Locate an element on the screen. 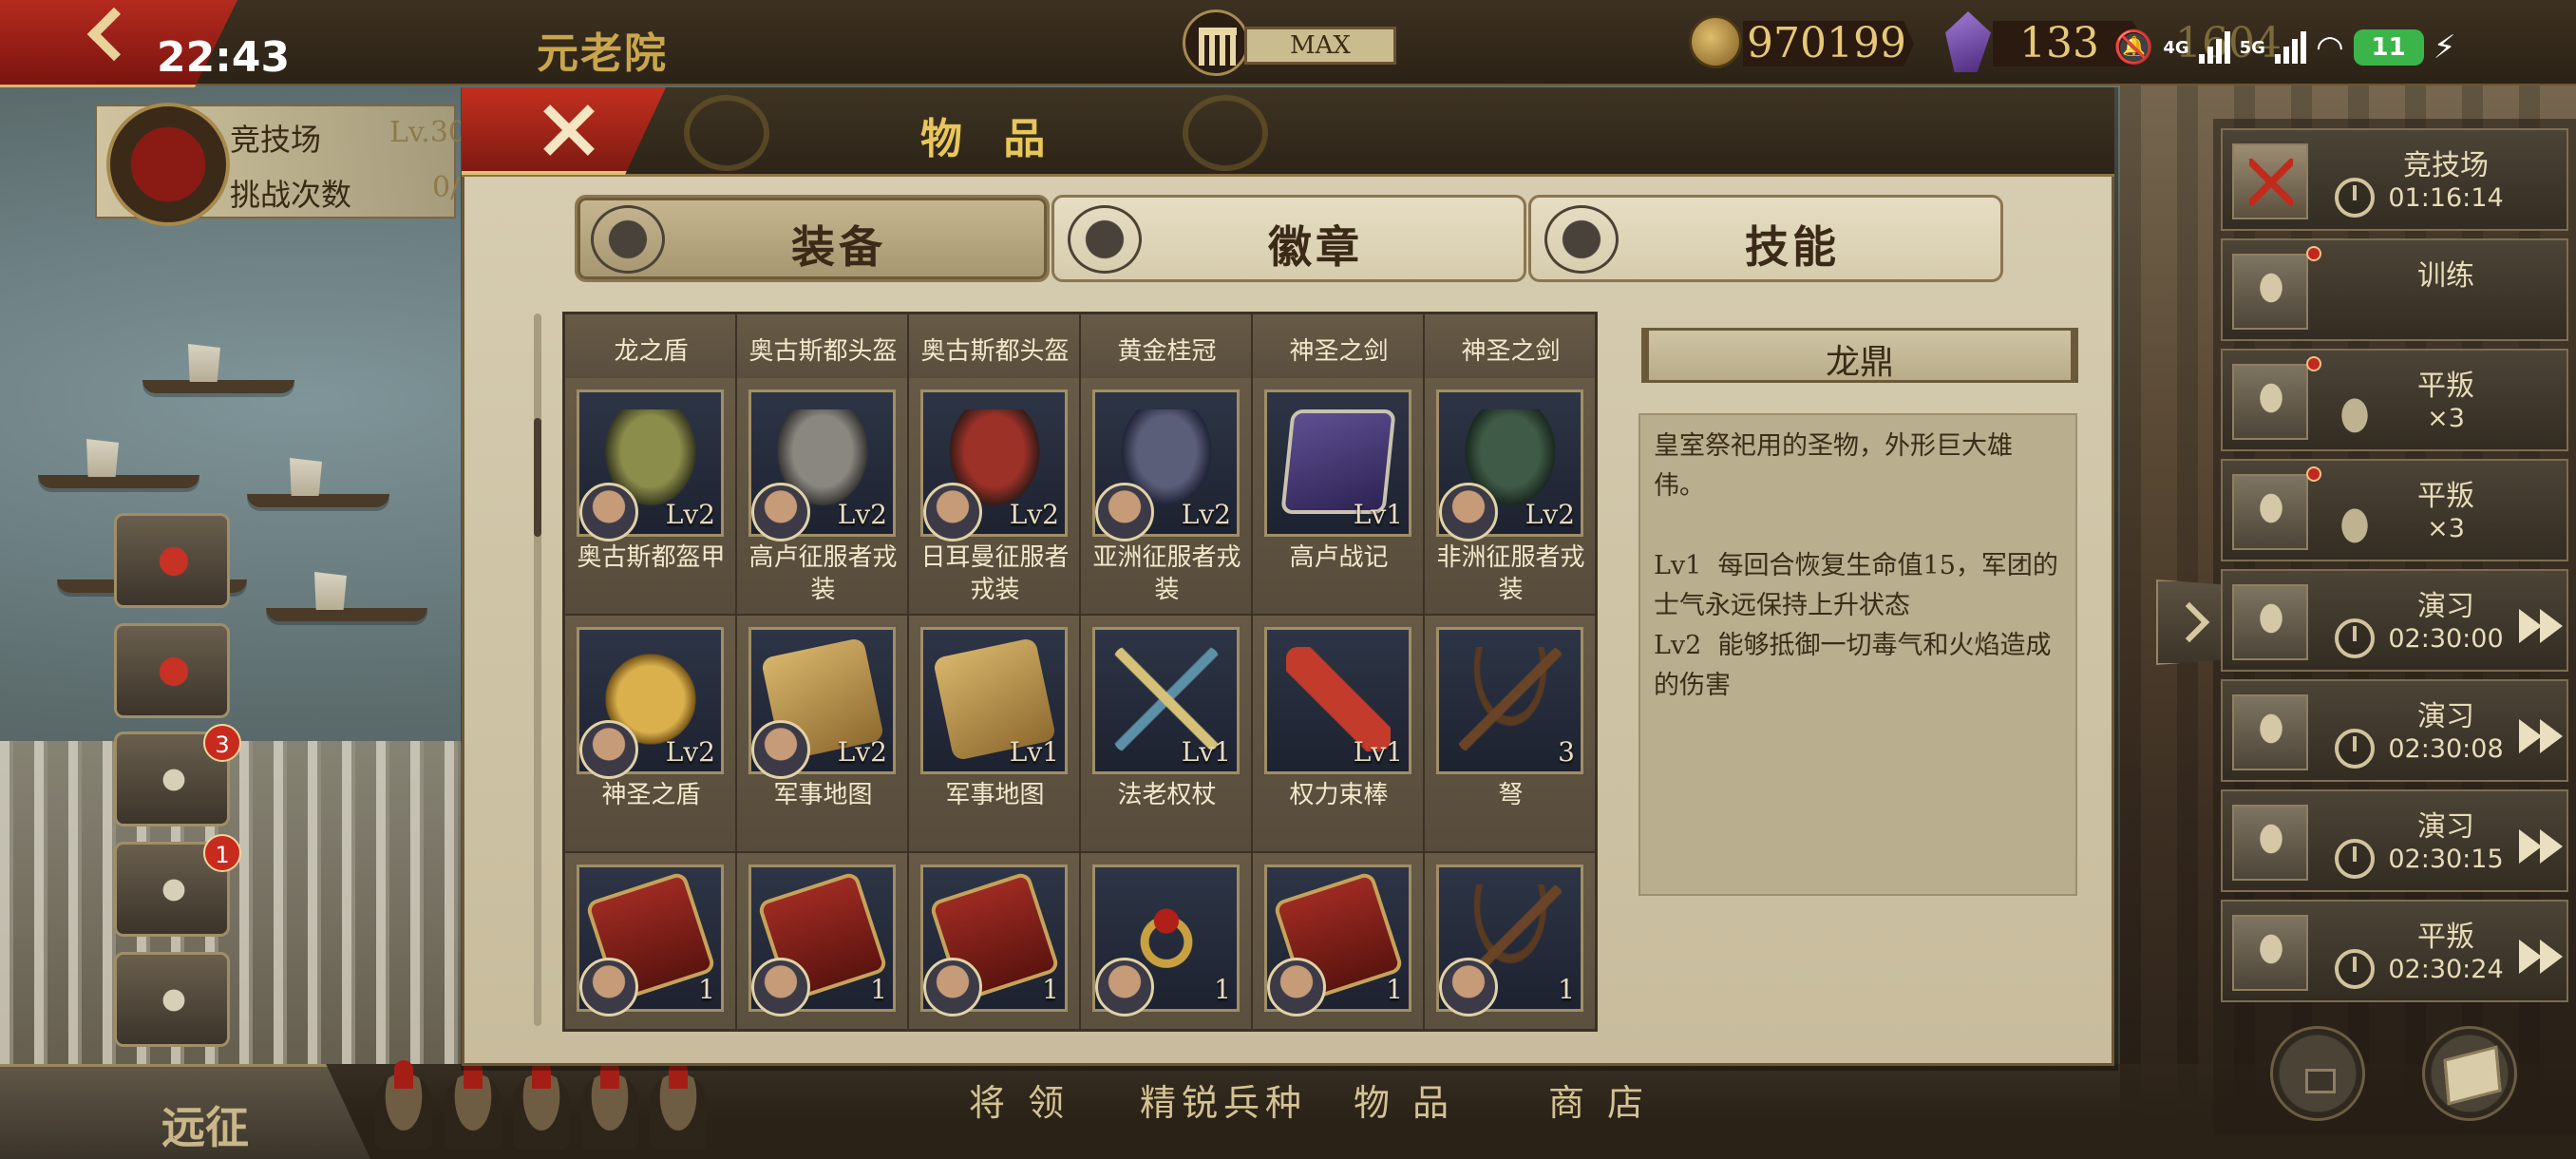 The width and height of the screenshot is (2576, 1159). colonnade-decoration is located at coordinates (237, 902).